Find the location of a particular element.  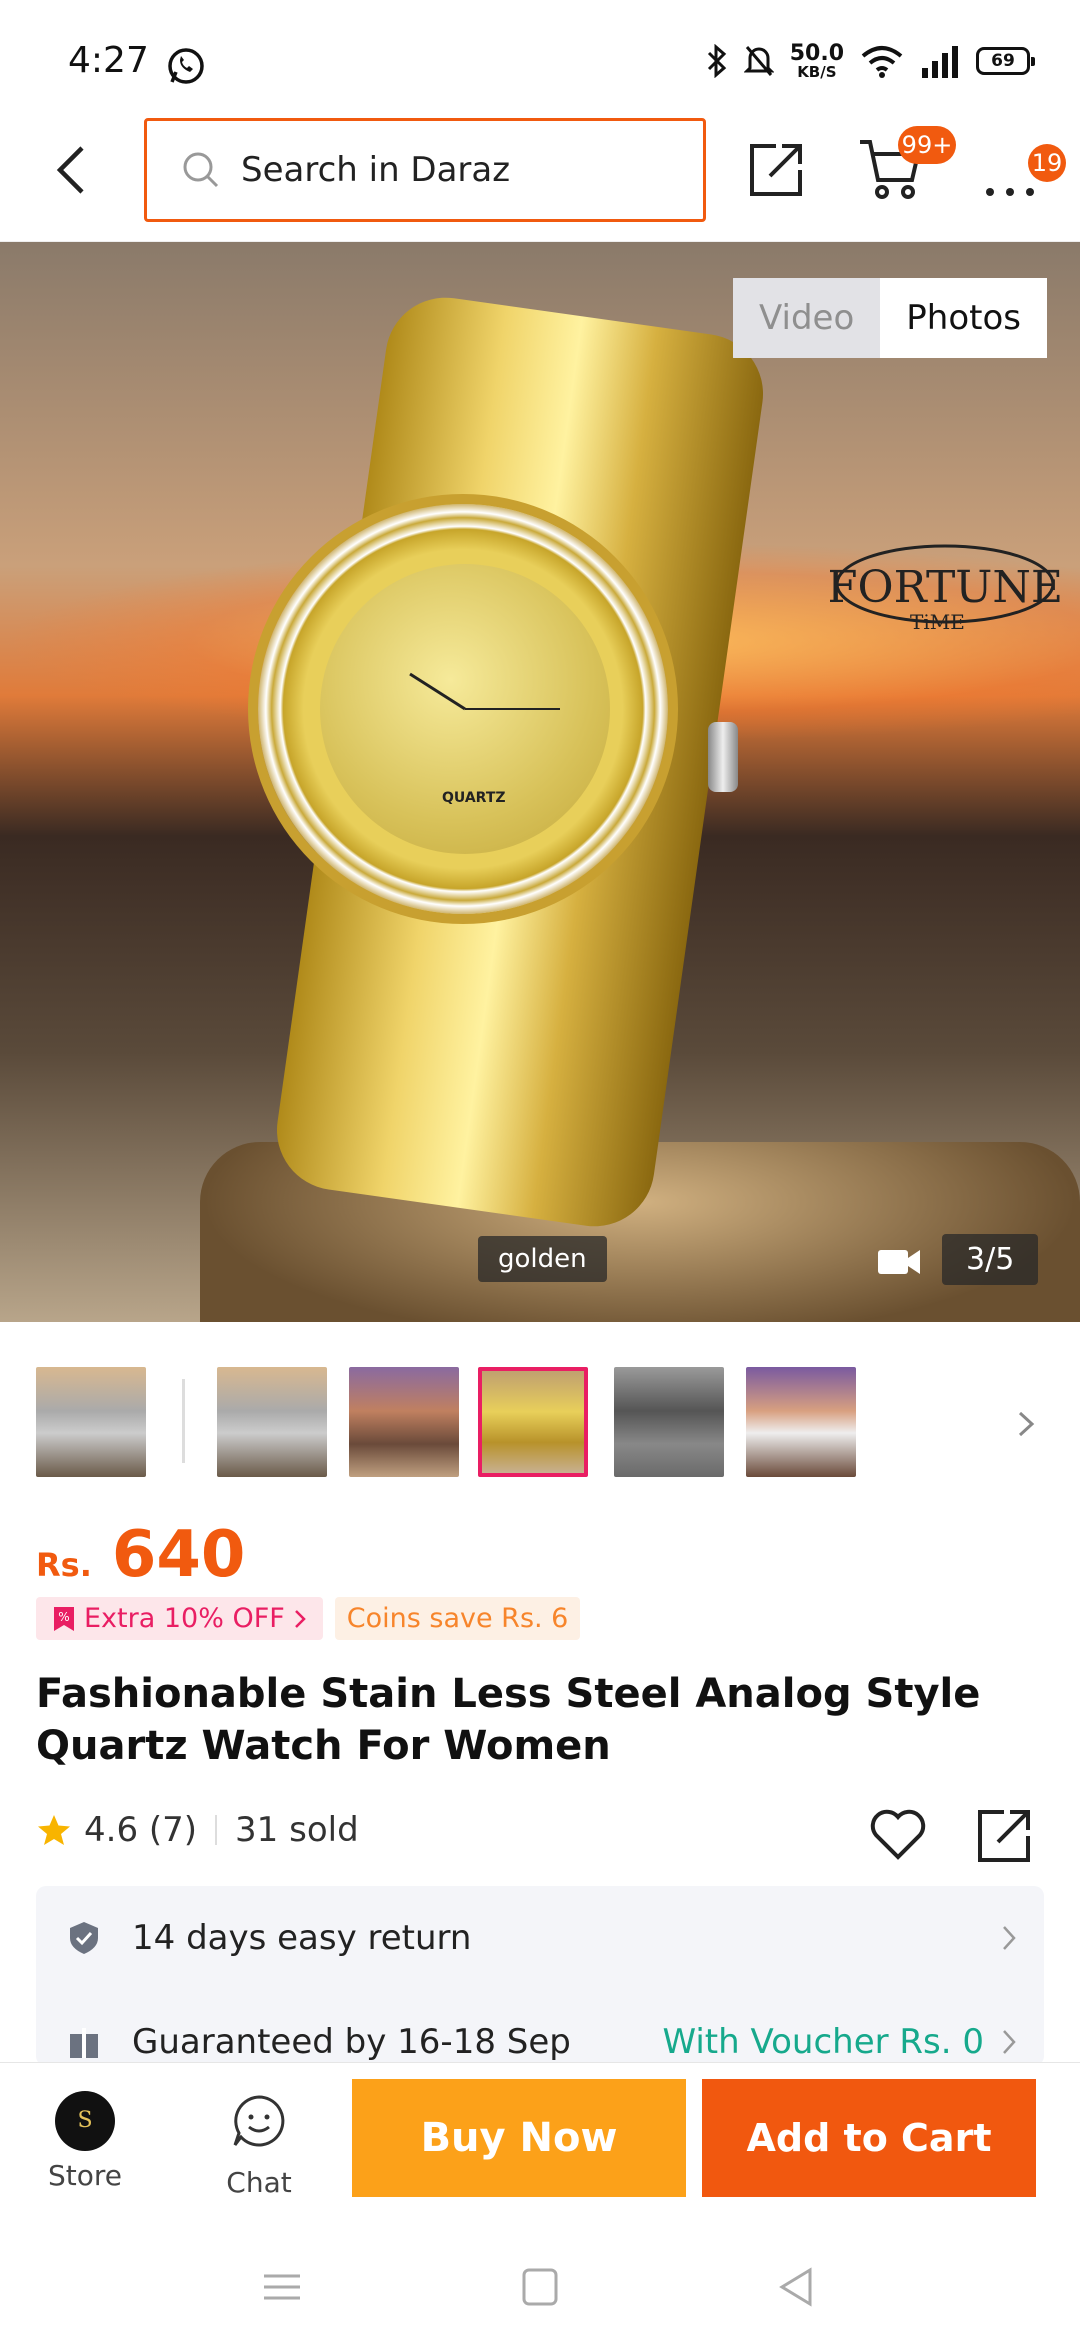

sold-count: 31 sold is located at coordinates (297, 1830).